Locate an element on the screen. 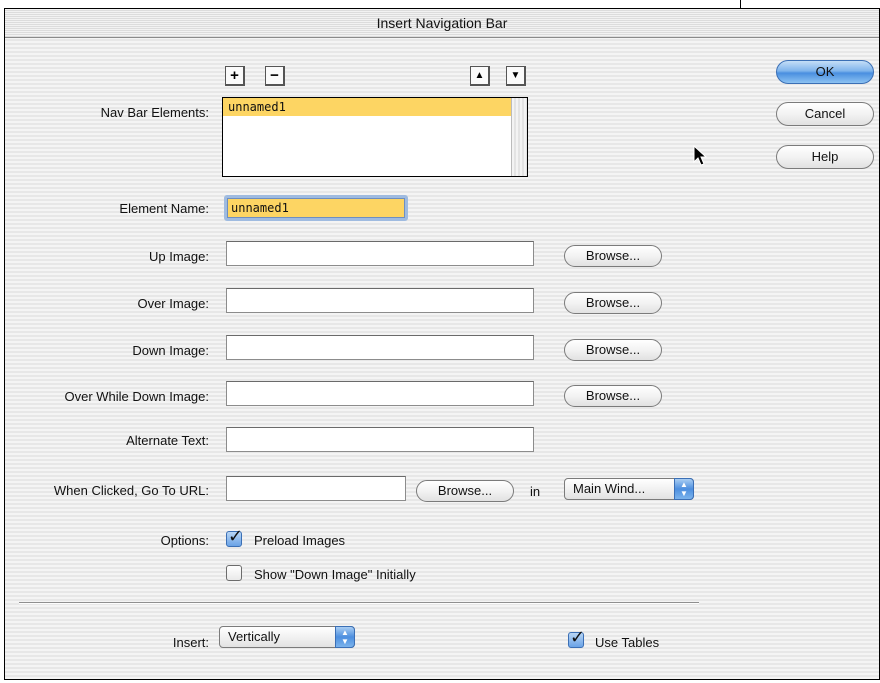  over-image-label: Over Image: is located at coordinates (173, 303).